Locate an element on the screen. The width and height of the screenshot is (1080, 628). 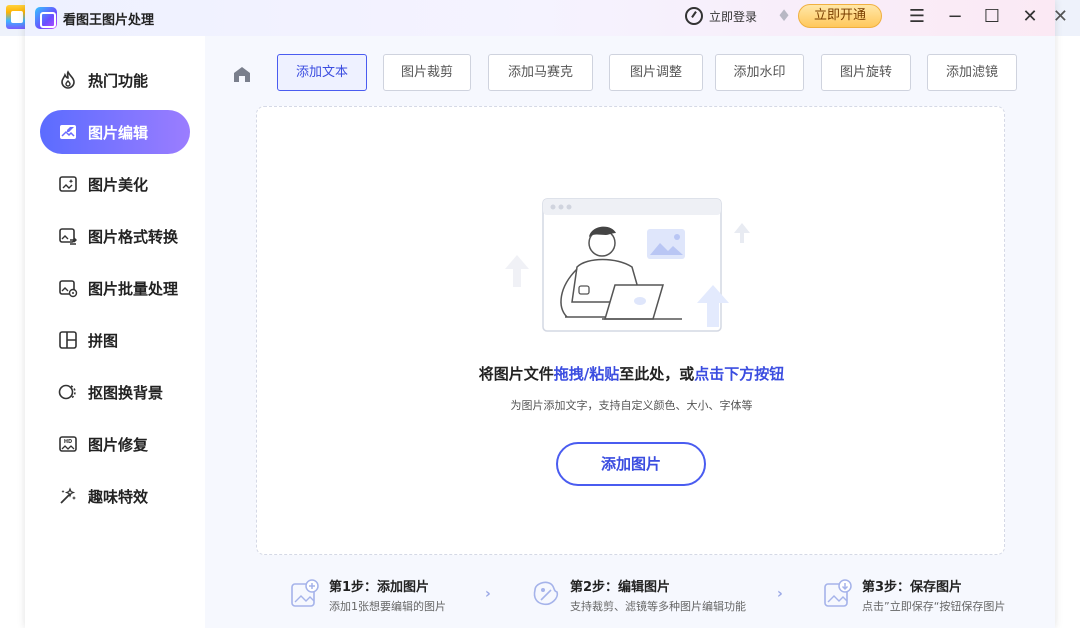
tab-watermark: 添加水印 is located at coordinates (759, 72).